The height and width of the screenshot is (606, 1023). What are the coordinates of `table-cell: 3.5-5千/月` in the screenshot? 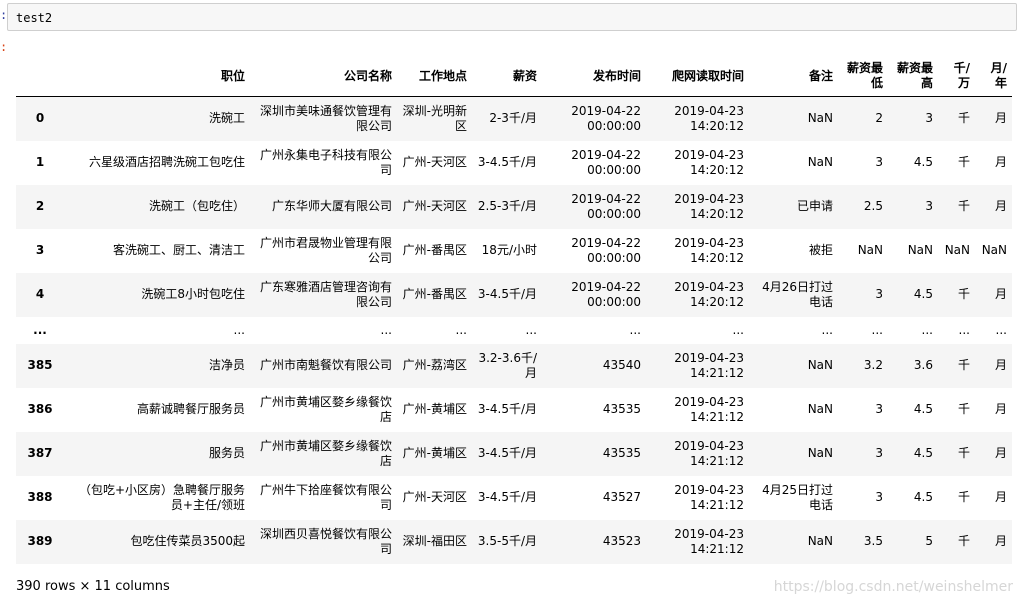 It's located at (507, 541).